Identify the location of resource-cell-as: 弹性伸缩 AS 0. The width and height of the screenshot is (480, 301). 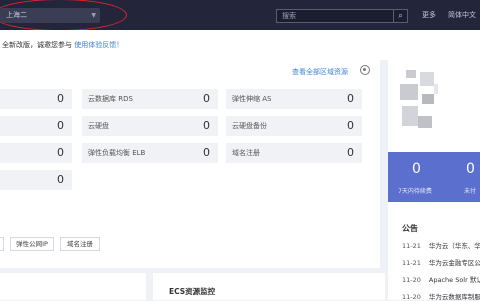
(294, 99).